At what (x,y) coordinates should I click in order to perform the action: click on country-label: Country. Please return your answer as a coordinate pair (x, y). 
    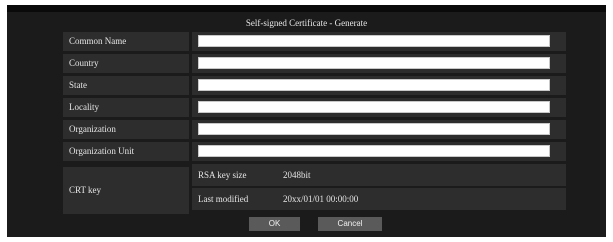
    Looking at the image, I should click on (126, 63).